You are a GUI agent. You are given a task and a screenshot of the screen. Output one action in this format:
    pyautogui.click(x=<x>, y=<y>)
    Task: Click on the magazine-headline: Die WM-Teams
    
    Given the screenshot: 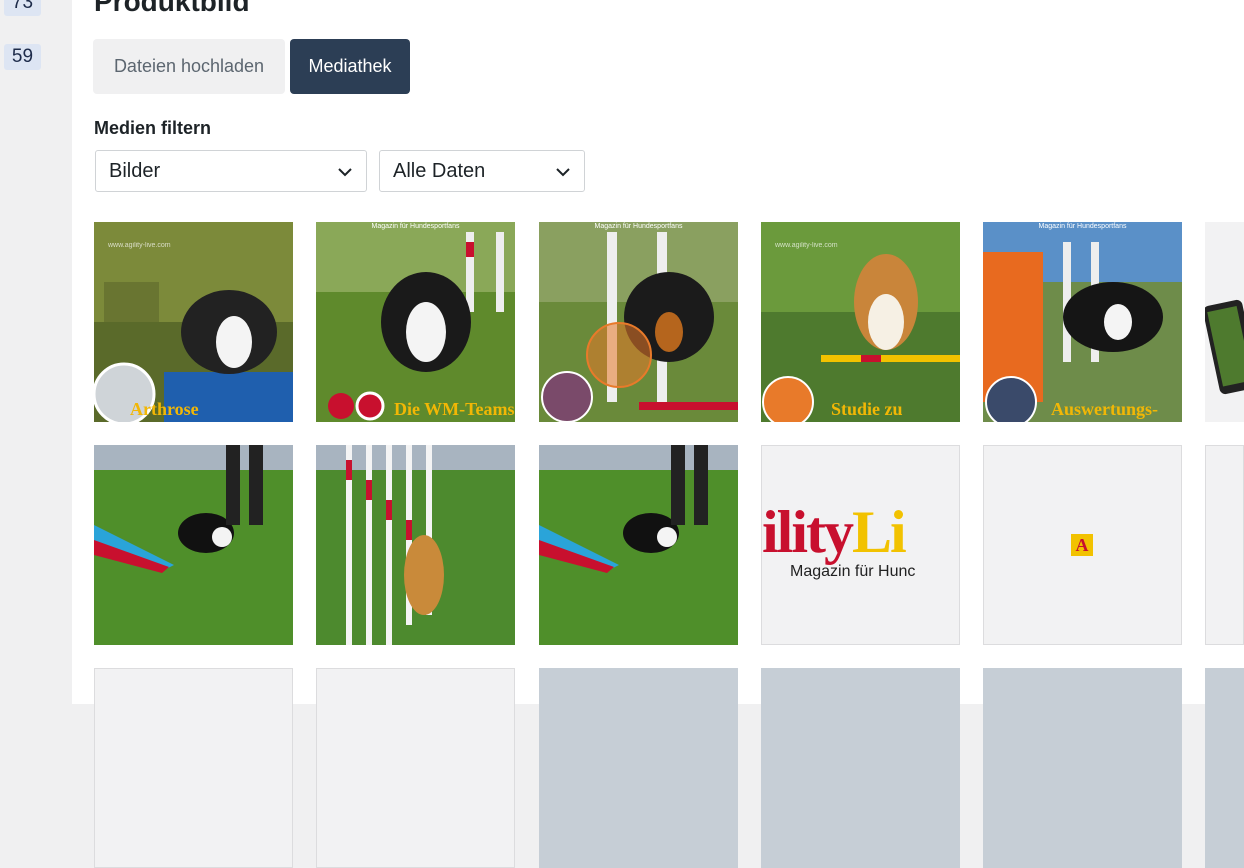 What is the action you would take?
    pyautogui.click(x=454, y=409)
    